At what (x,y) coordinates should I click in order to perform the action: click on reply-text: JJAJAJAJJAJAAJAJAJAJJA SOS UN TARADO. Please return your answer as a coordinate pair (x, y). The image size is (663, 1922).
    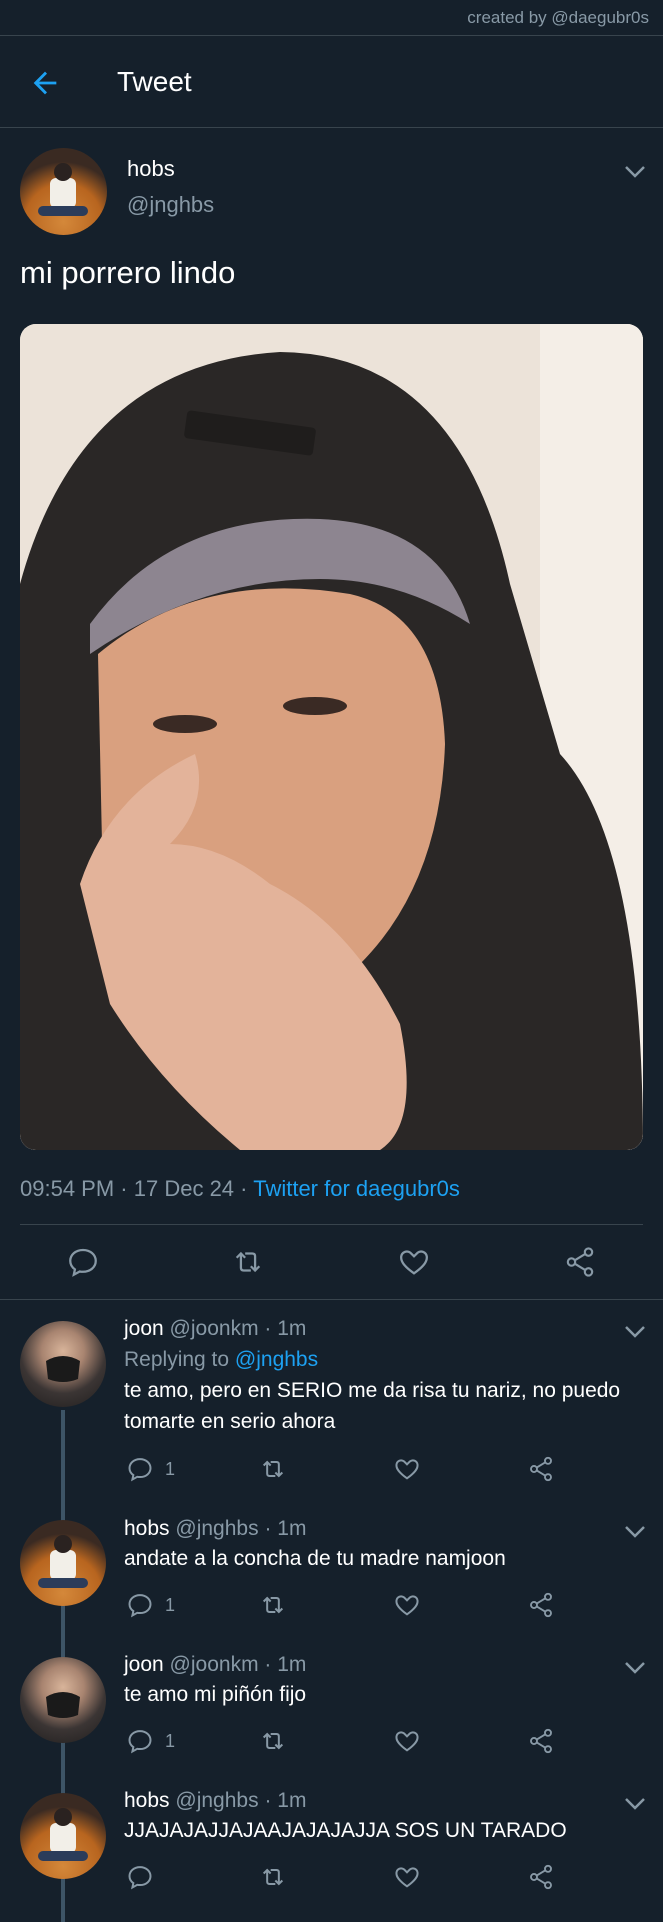
    Looking at the image, I should click on (345, 1830).